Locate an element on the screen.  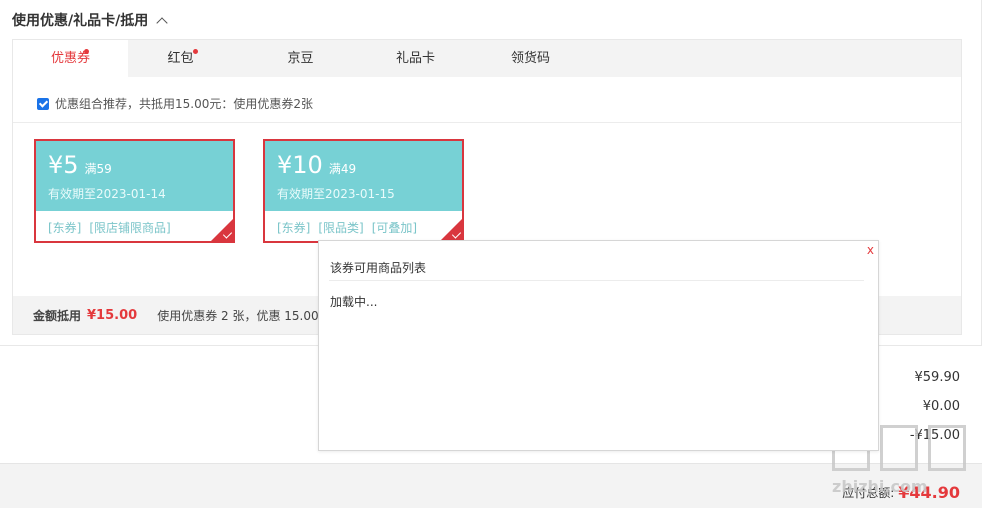
coupon-validity: 有效期至2023-01-15 is located at coordinates (336, 194).